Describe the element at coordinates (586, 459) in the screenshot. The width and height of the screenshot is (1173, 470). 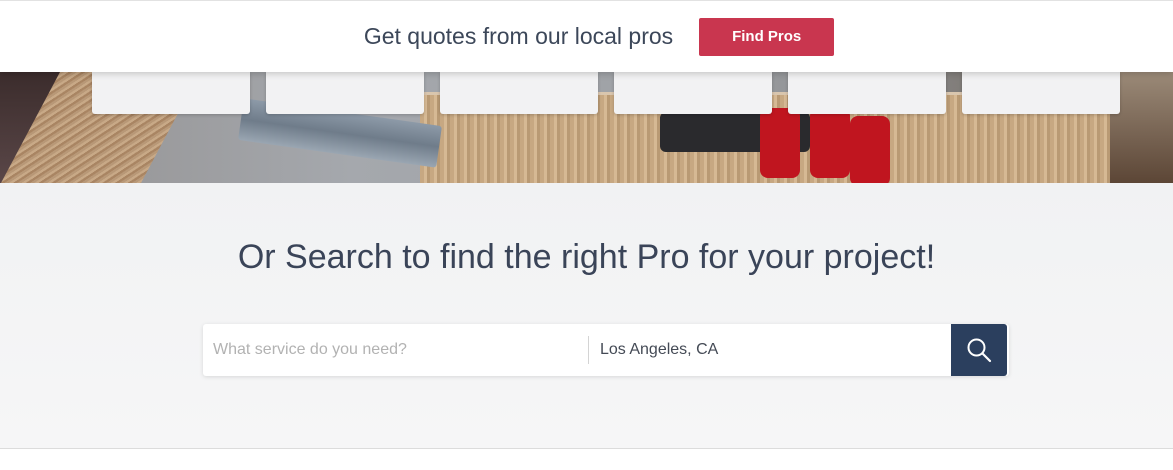
I see `footer-strip` at that location.